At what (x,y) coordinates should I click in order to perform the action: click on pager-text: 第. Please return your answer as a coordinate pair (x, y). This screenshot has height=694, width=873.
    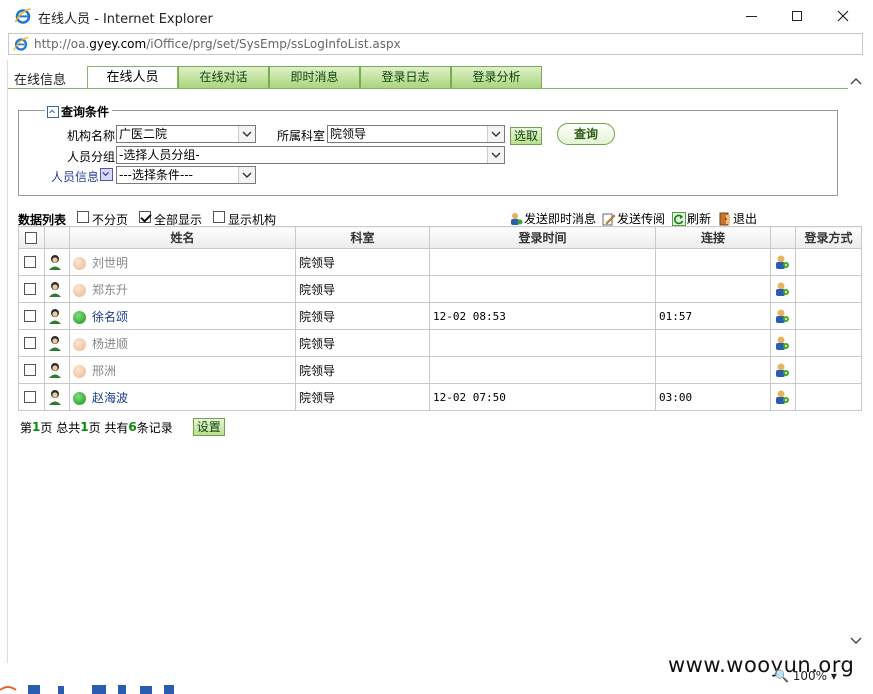
    Looking at the image, I should click on (26, 427).